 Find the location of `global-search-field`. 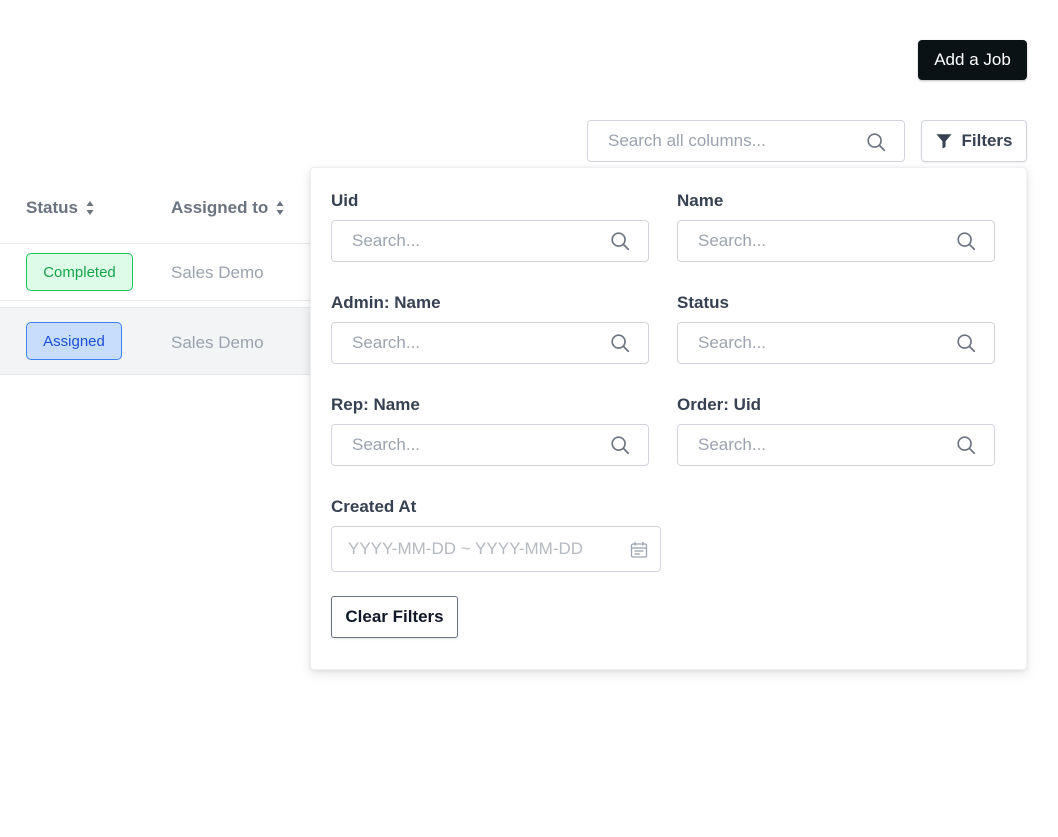

global-search-field is located at coordinates (746, 141).